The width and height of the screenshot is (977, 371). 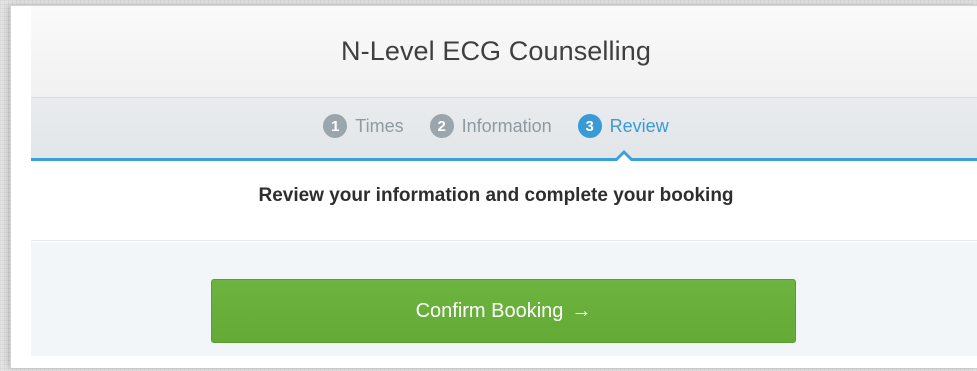 I want to click on step-review: 3 Review, so click(x=623, y=126).